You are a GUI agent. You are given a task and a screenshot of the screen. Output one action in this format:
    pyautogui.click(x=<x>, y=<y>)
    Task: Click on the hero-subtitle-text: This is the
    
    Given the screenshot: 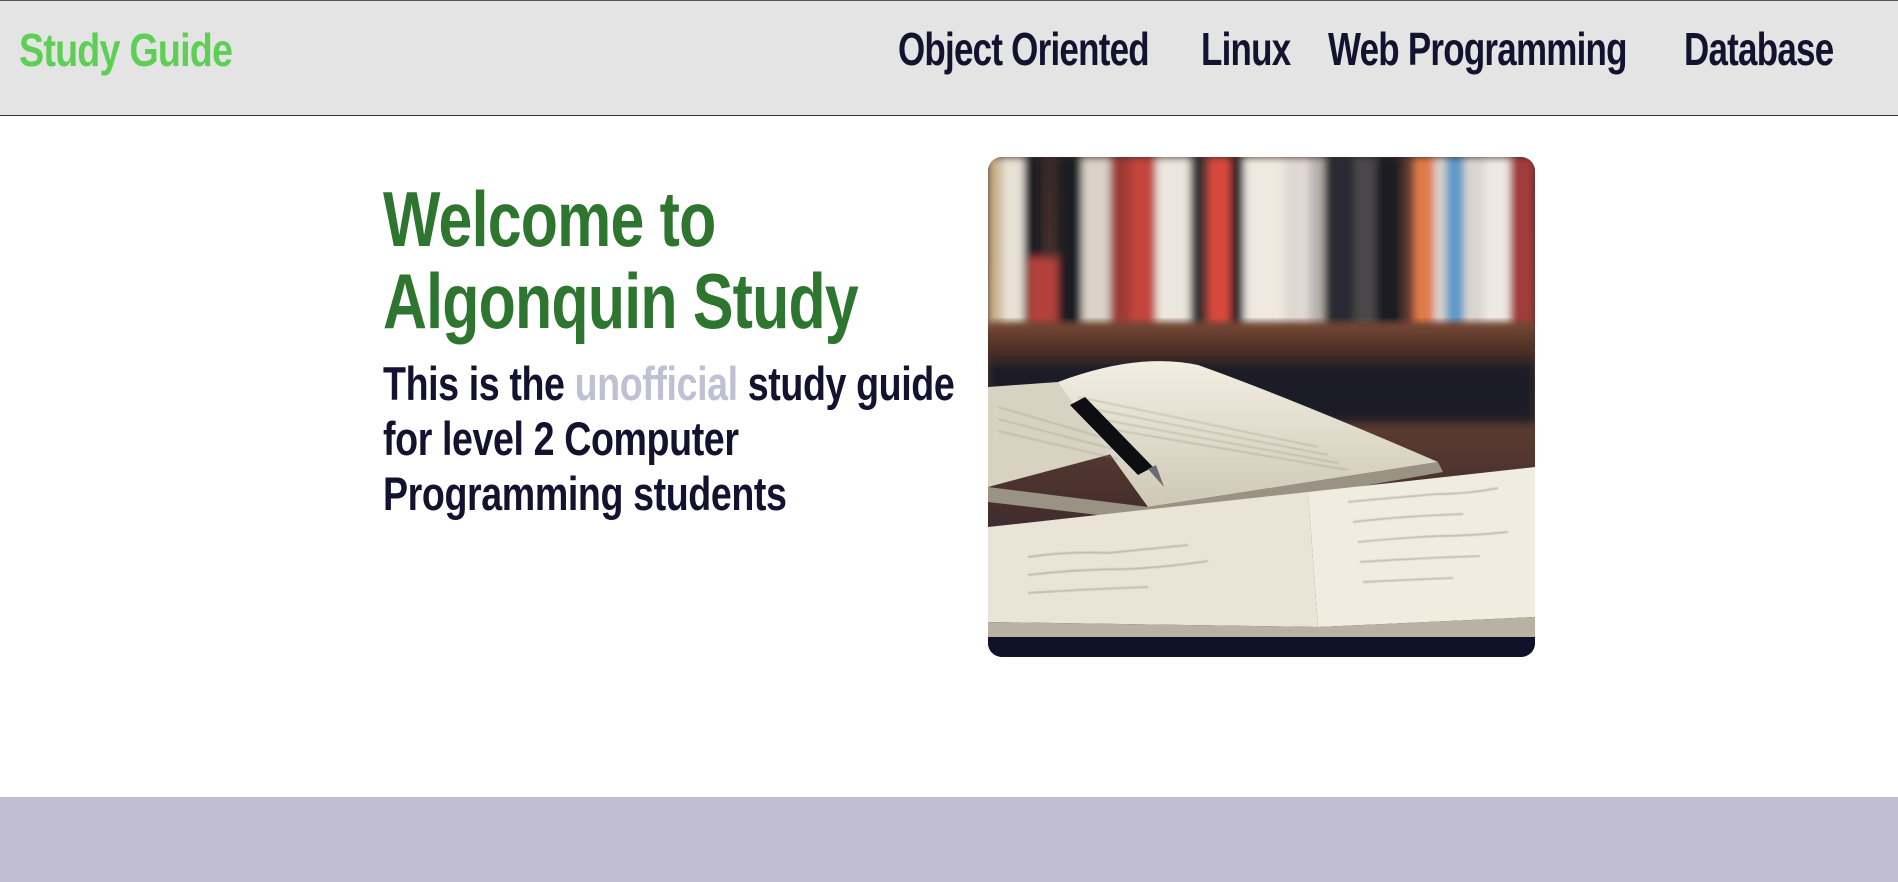 What is the action you would take?
    pyautogui.click(x=479, y=383)
    